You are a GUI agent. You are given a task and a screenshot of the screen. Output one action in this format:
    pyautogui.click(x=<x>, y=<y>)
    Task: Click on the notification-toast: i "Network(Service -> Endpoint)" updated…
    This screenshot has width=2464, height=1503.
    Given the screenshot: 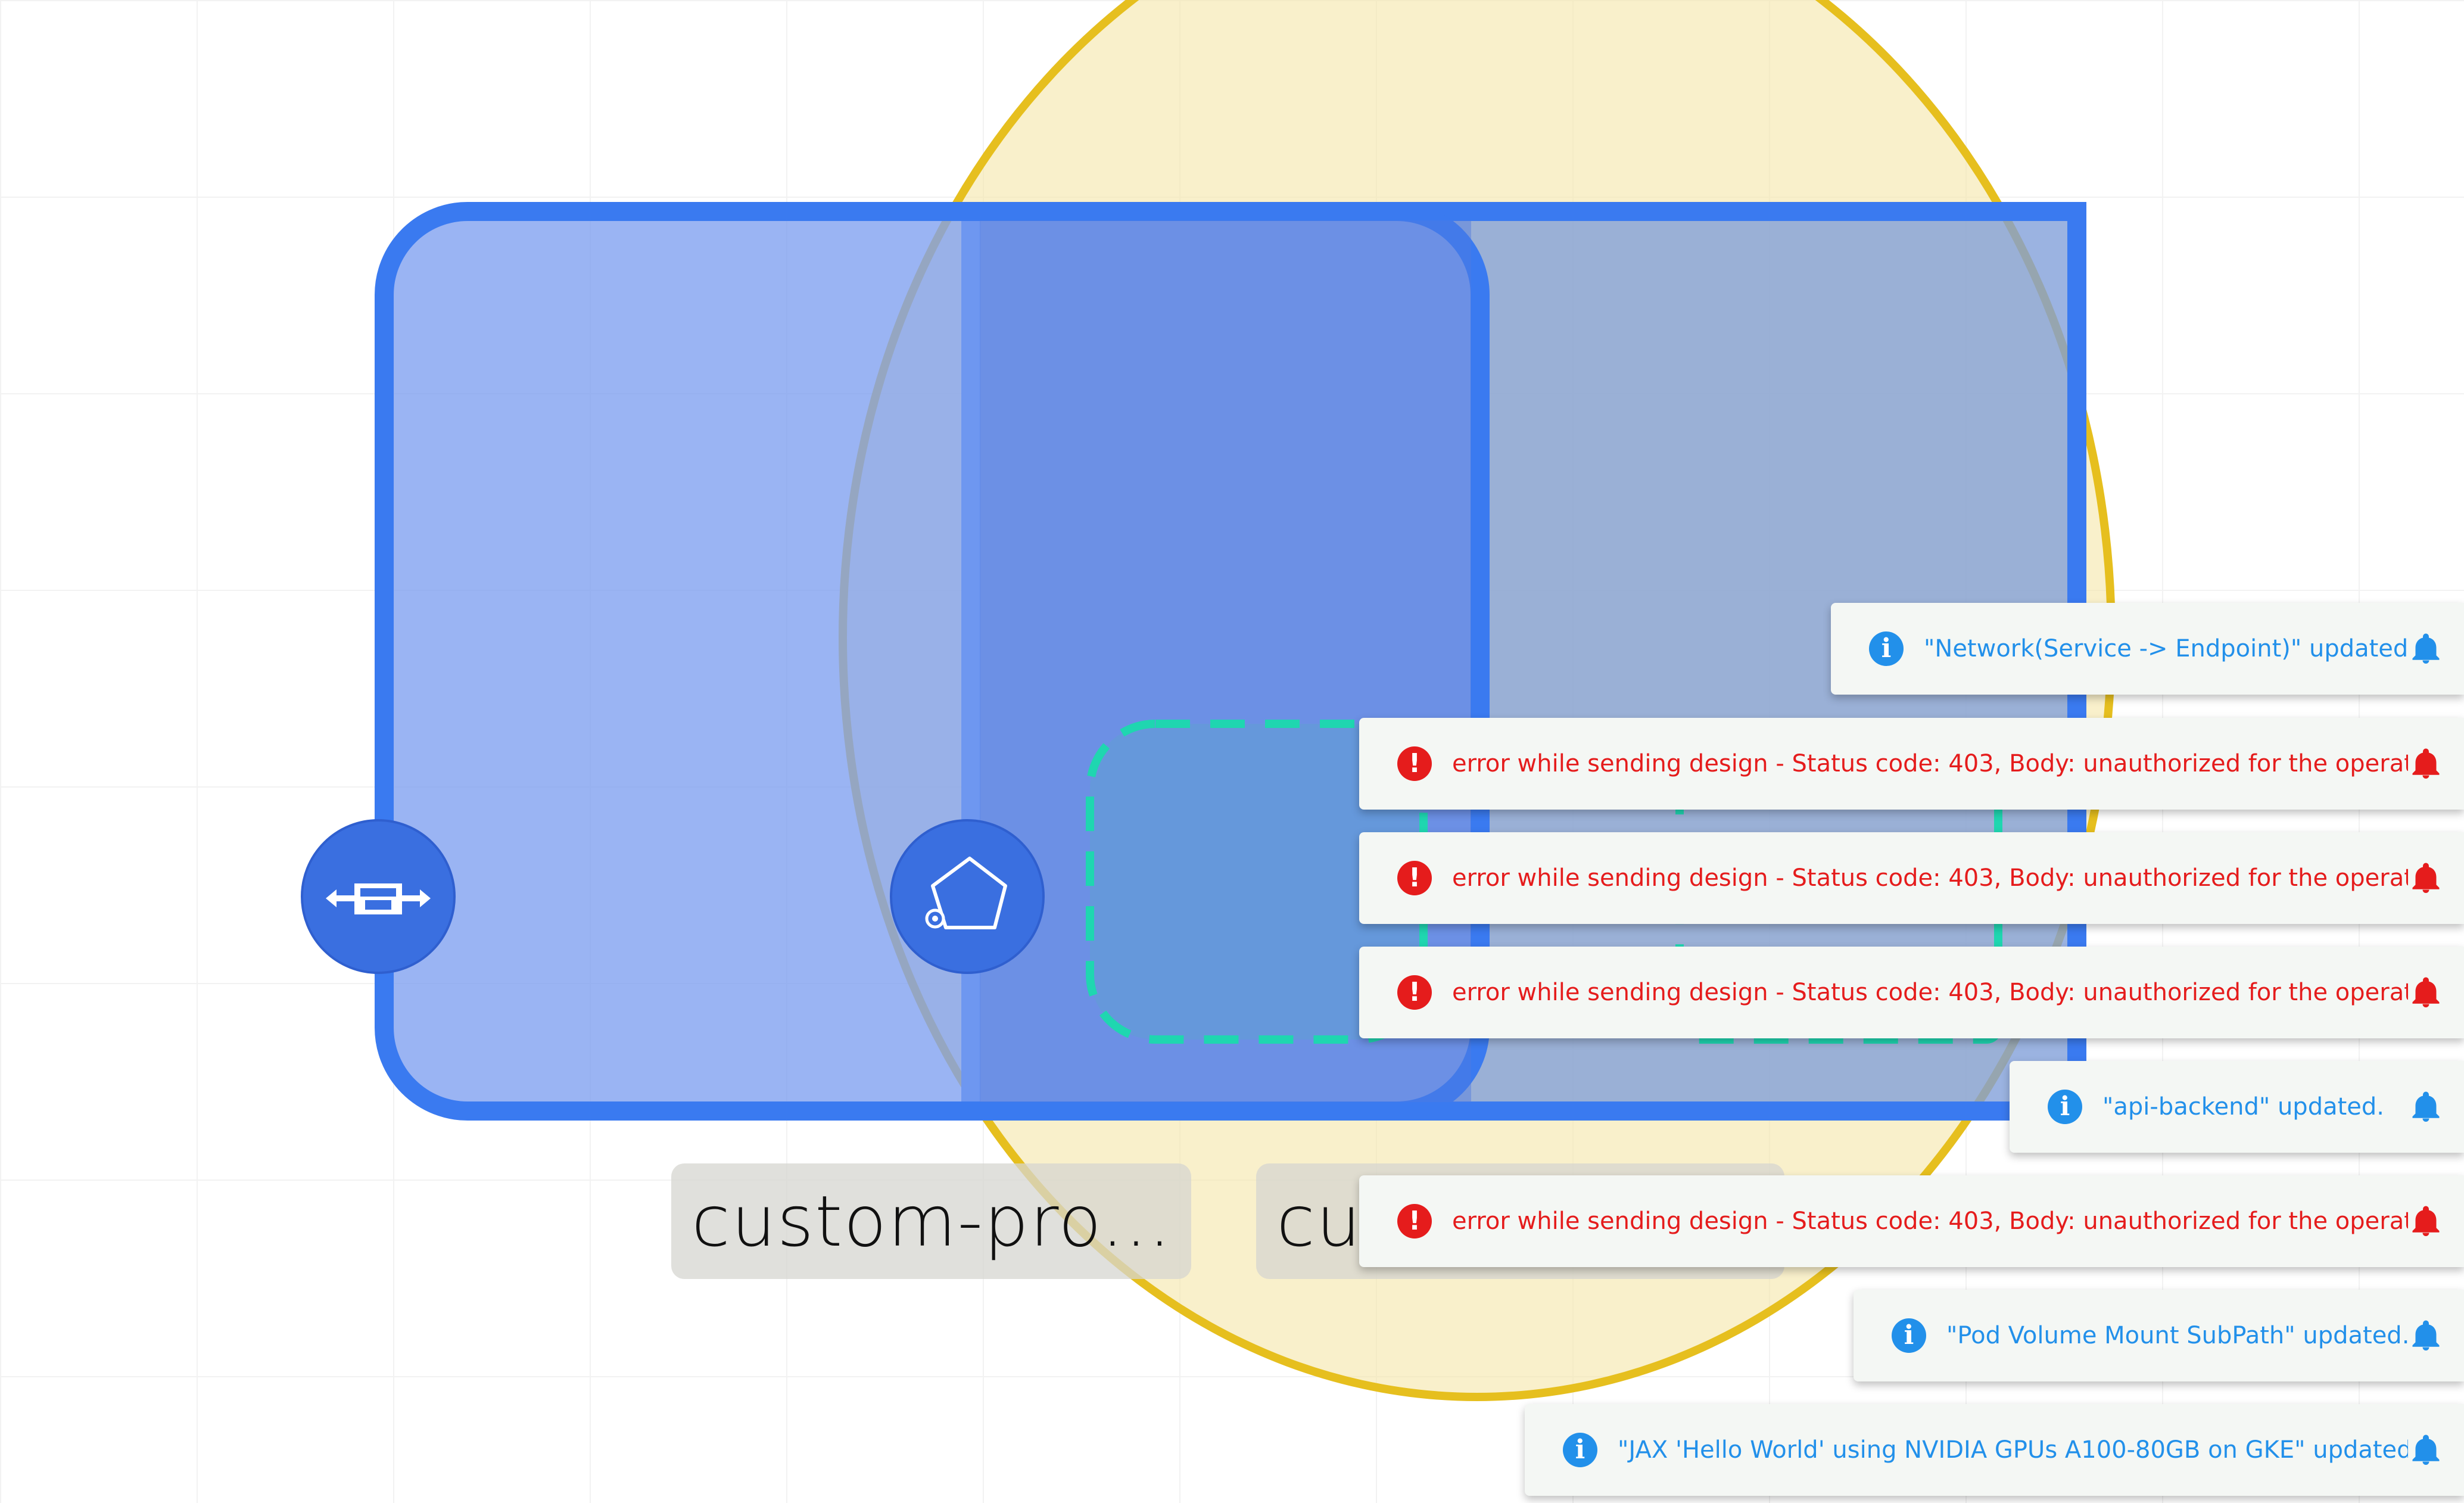 What is the action you would take?
    pyautogui.click(x=2147, y=649)
    